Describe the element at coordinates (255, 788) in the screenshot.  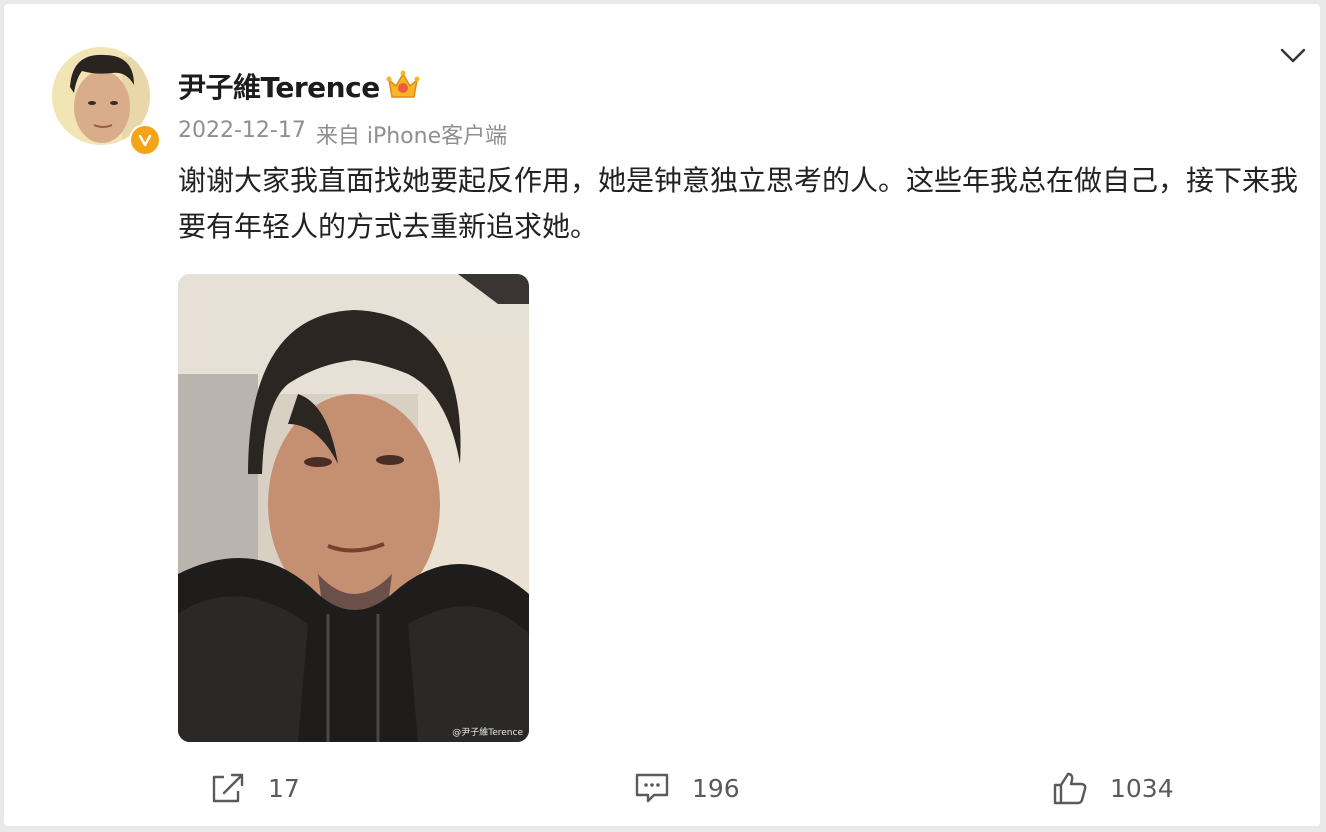
I see `repost-button: 17` at that location.